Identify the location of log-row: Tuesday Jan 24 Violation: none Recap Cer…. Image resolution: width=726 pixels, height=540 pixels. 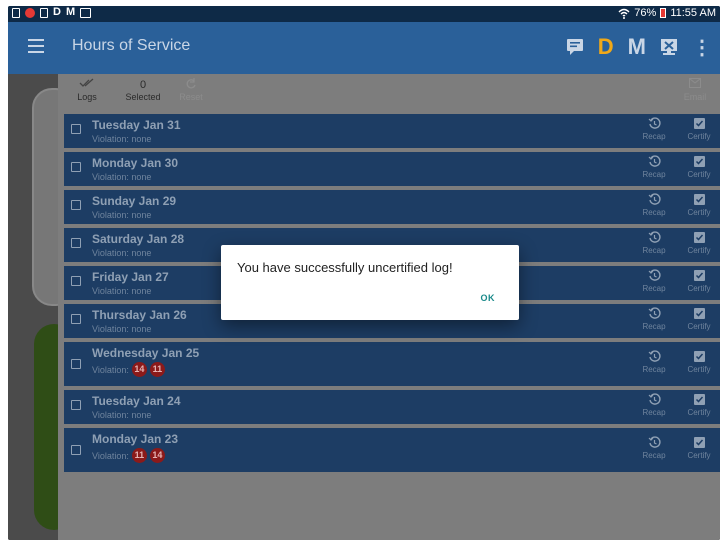
(392, 407).